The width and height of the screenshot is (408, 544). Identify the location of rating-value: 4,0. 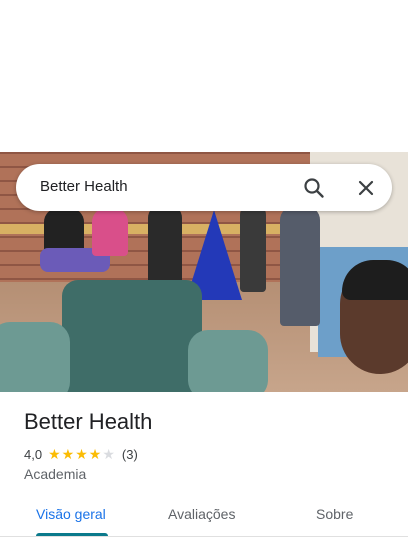
(33, 454).